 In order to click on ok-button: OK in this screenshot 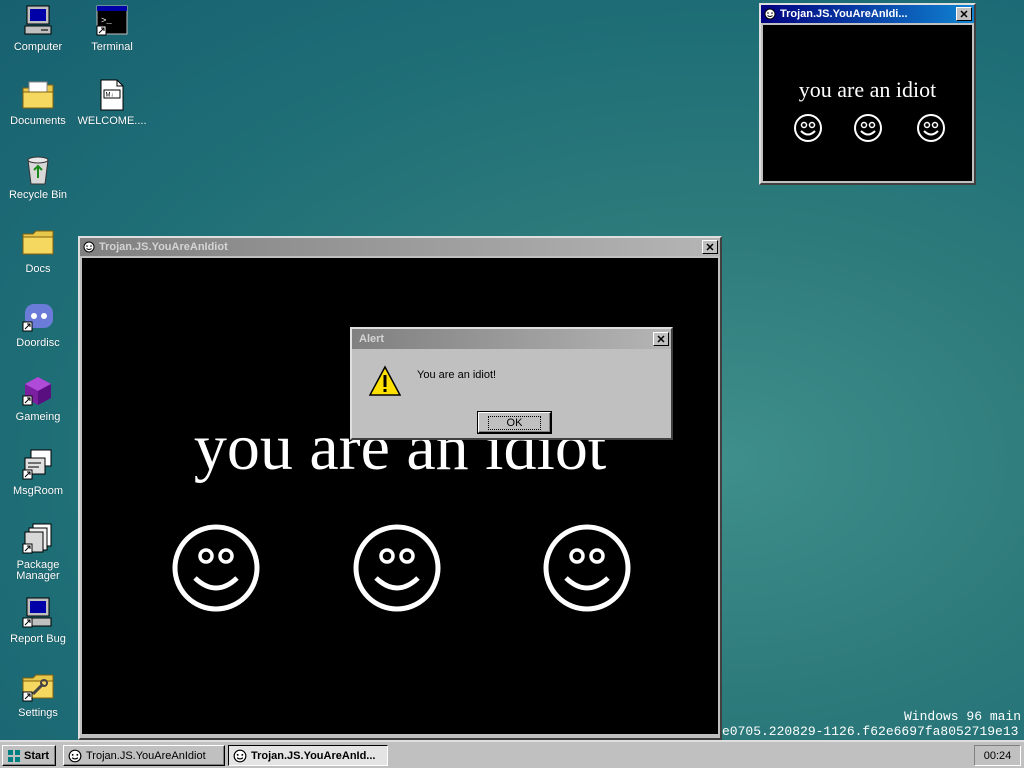, I will do `click(514, 422)`.